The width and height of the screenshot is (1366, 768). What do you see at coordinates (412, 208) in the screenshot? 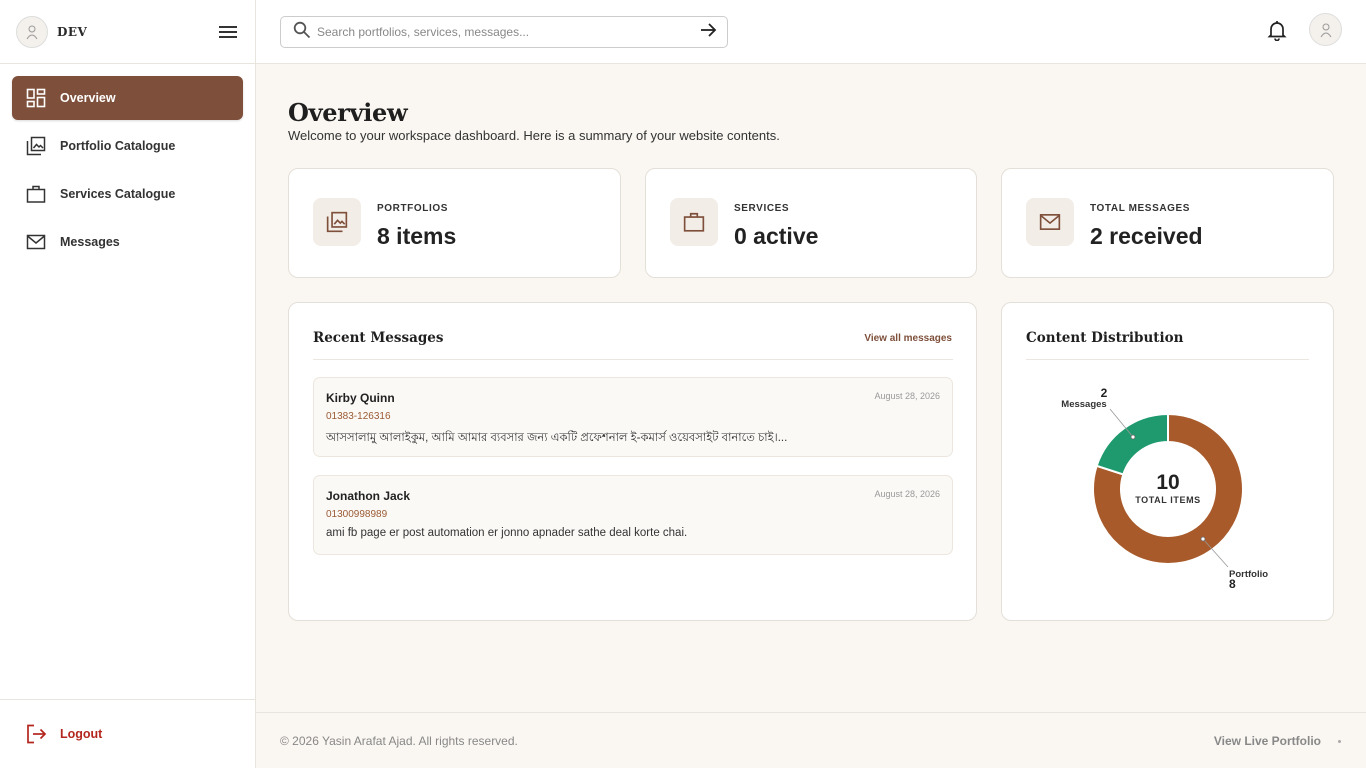
I see `stat-label: PORTFOLIOS` at bounding box center [412, 208].